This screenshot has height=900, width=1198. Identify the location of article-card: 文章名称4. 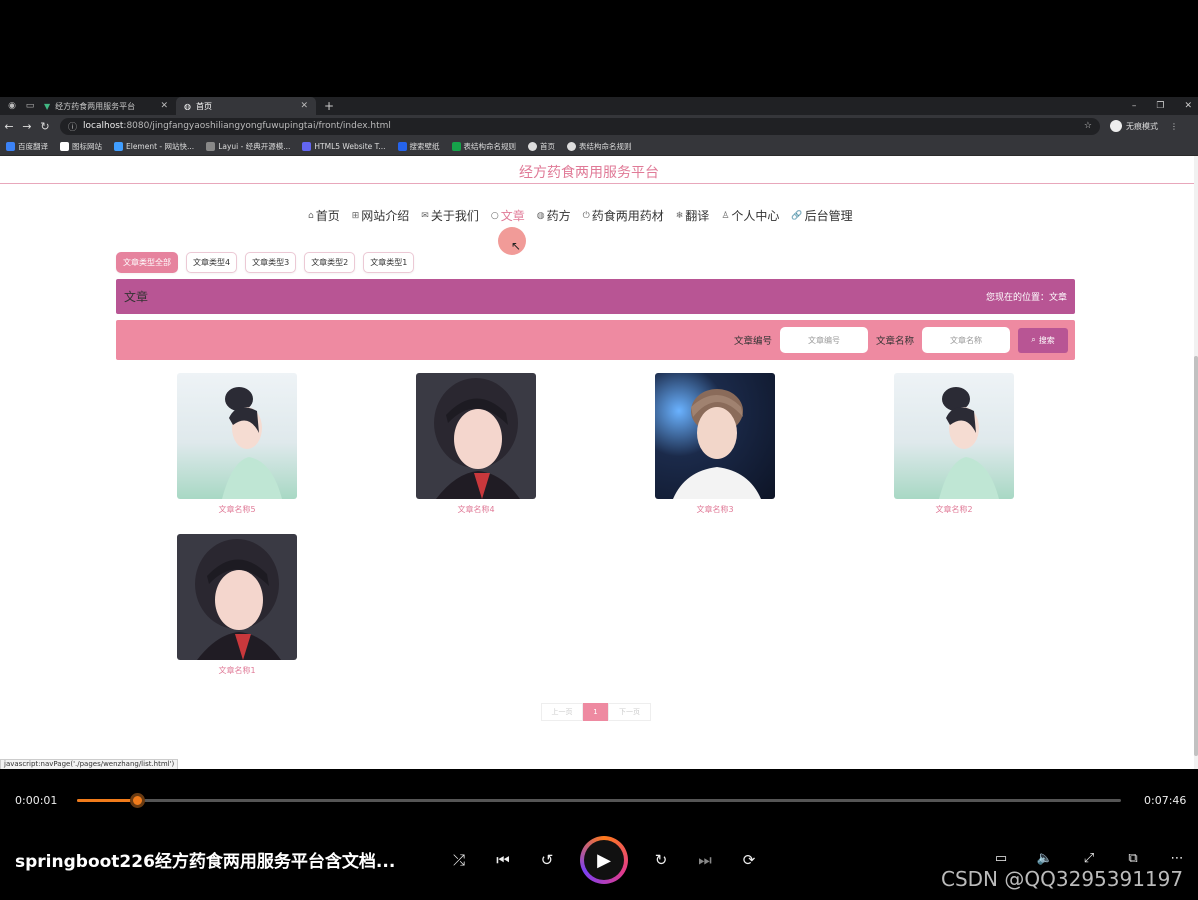
(476, 444).